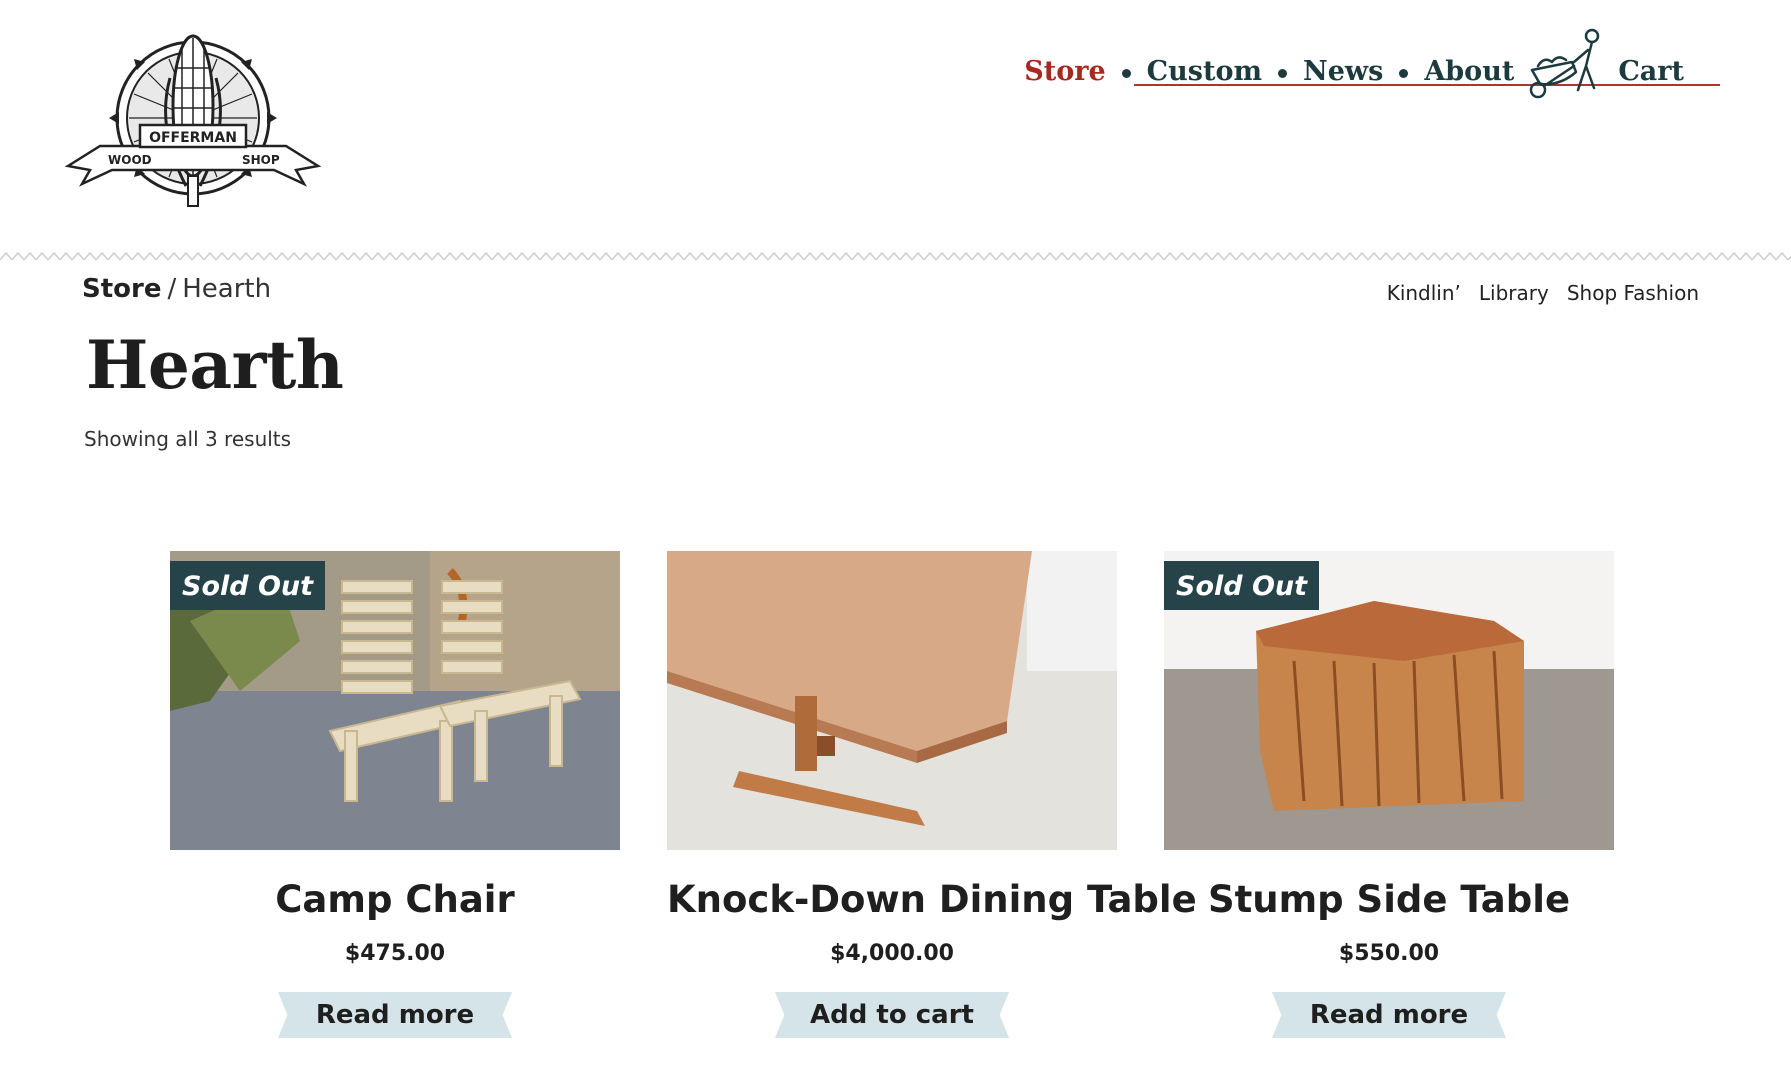 The height and width of the screenshot is (1080, 1791). Describe the element at coordinates (892, 700) in the screenshot. I see `product-image` at that location.